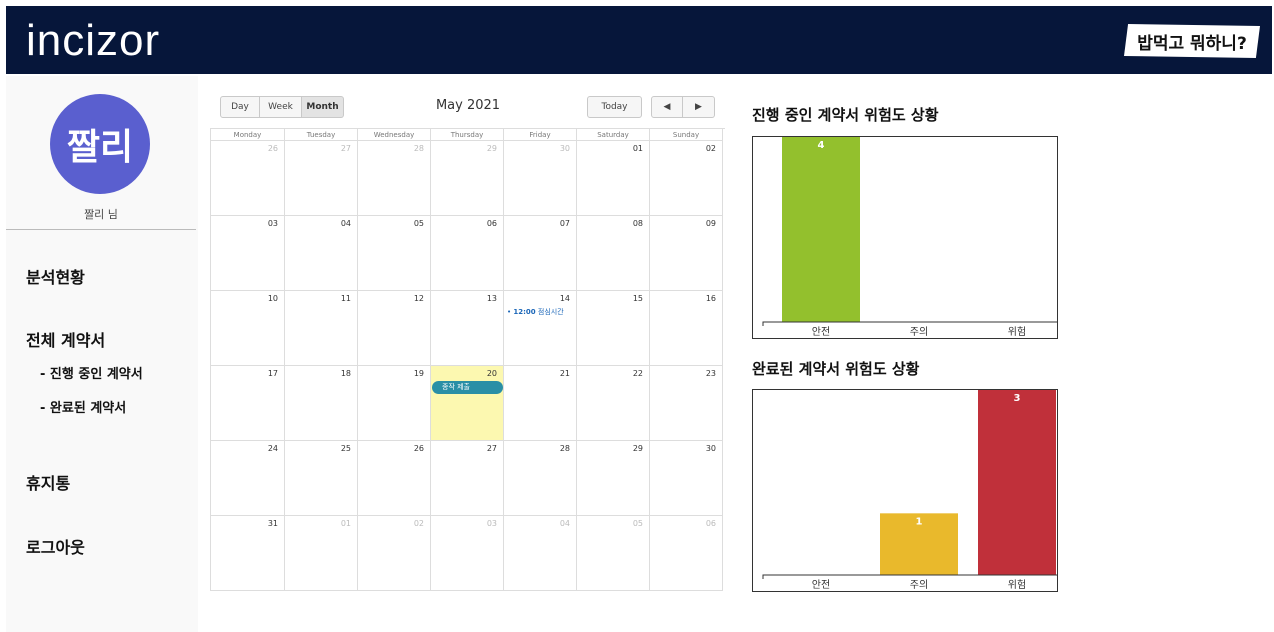  What do you see at coordinates (281, 107) in the screenshot?
I see `view-week-button: Week` at bounding box center [281, 107].